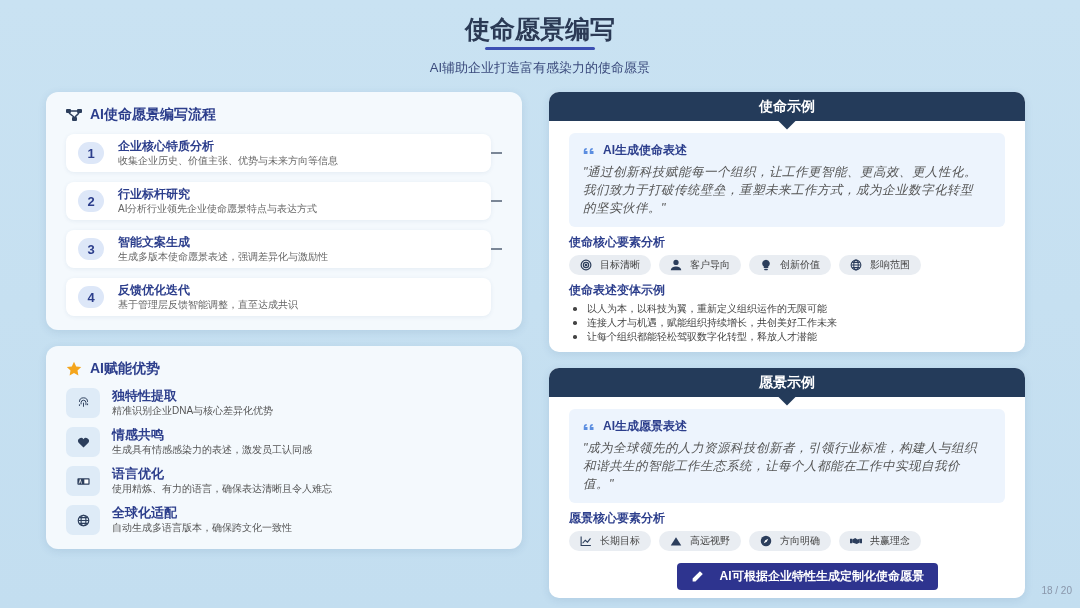  What do you see at coordinates (153, 115) in the screenshot?
I see `card-title: AI使命愿景编写流程` at bounding box center [153, 115].